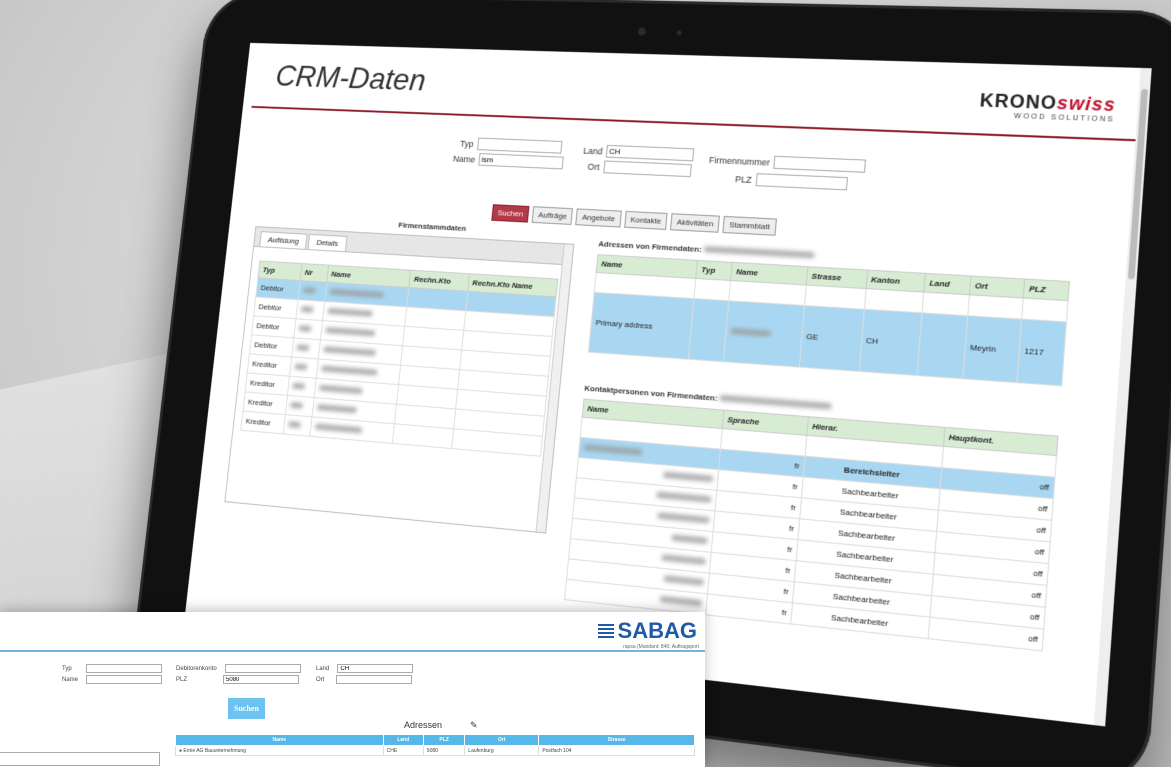 This screenshot has height=767, width=1171. I want to click on sabag-plz-field: PLZ, so click(238, 679).